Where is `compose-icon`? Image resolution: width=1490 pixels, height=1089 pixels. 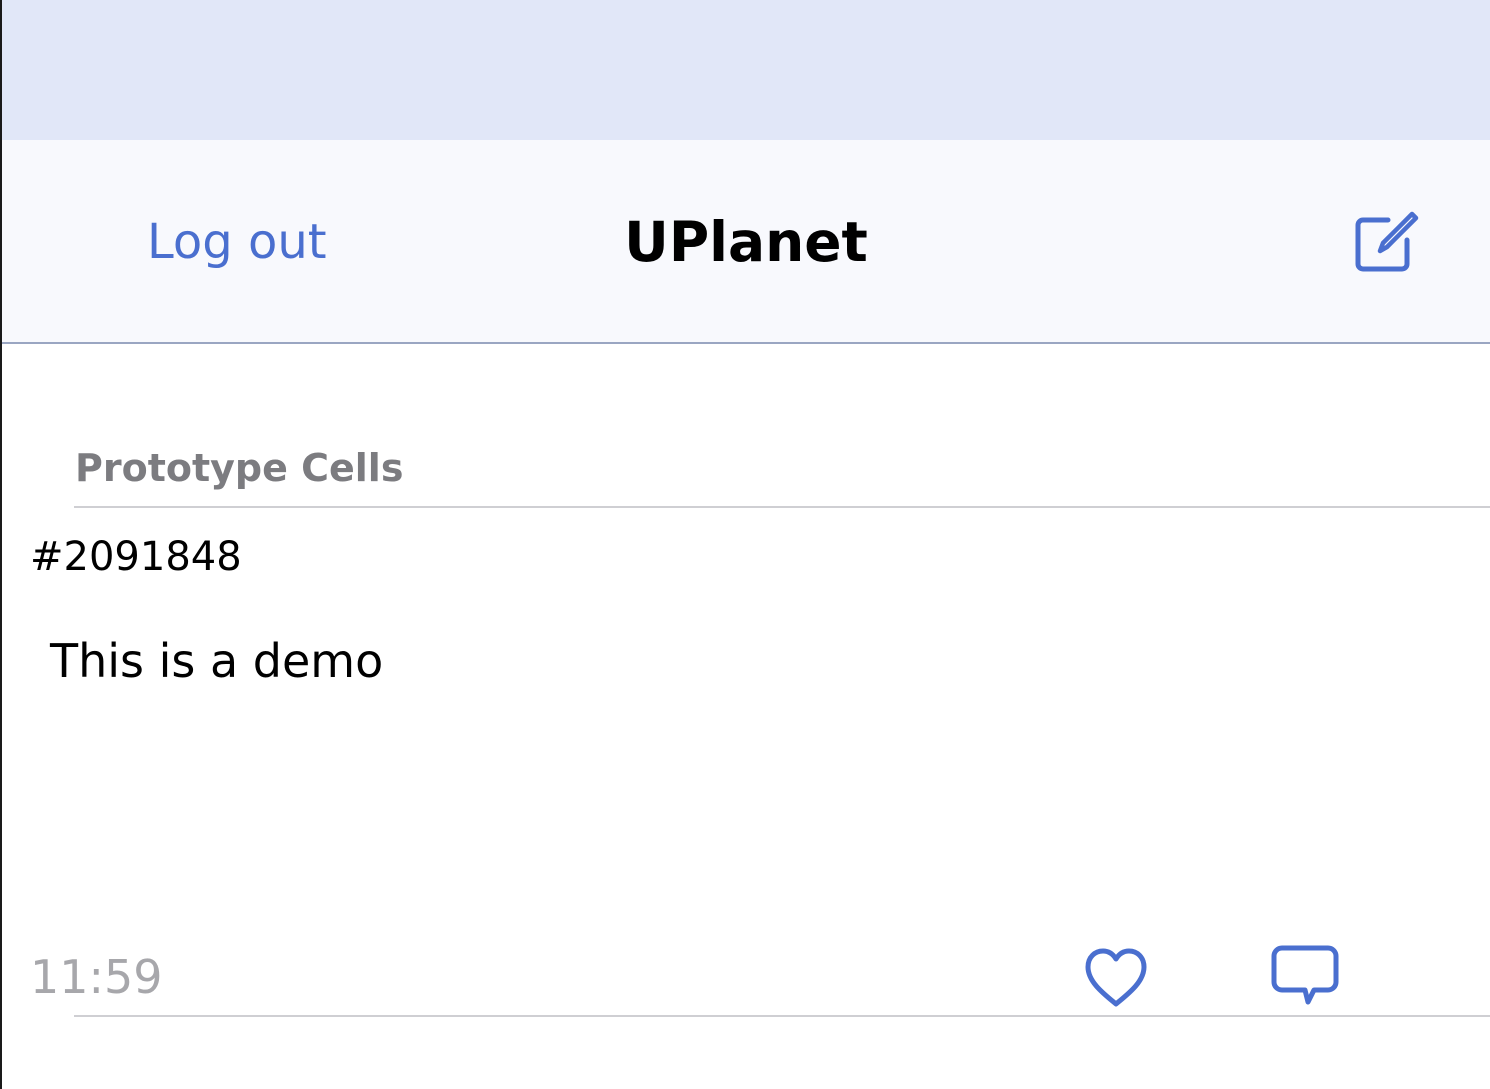
compose-icon is located at coordinates (1387, 243).